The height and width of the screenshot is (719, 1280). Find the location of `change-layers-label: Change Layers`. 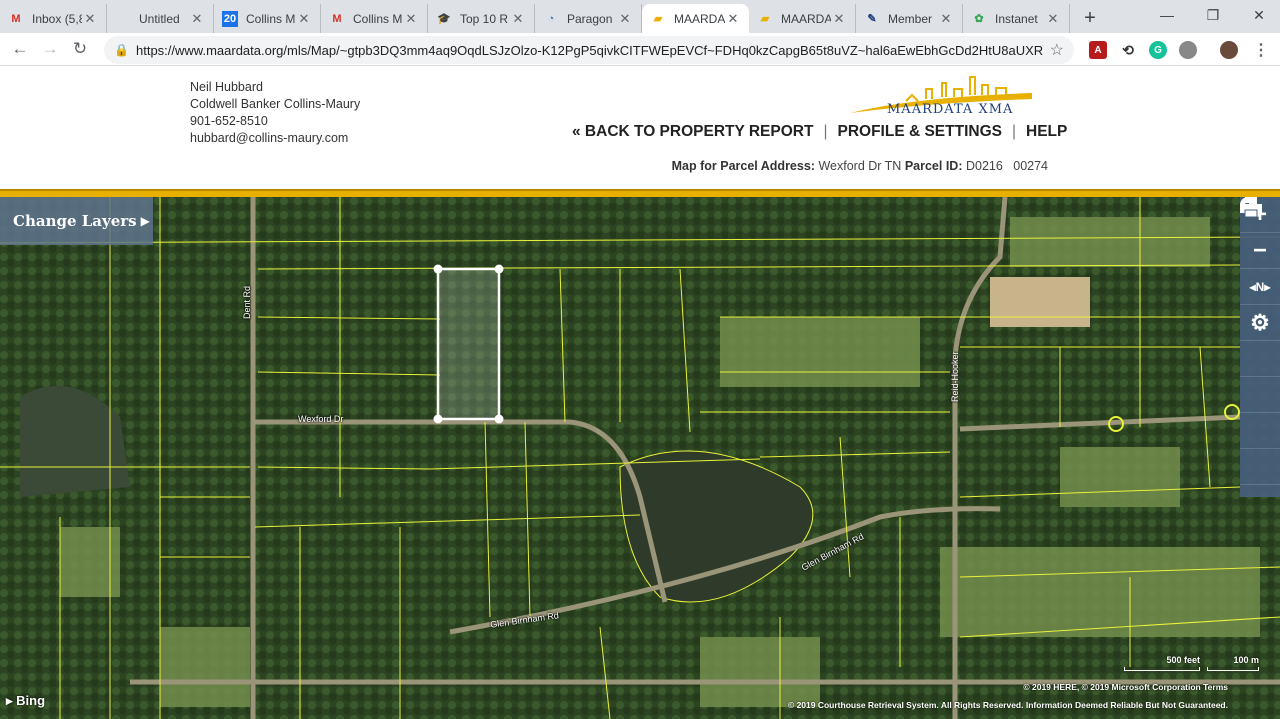

change-layers-label: Change Layers is located at coordinates (75, 221).